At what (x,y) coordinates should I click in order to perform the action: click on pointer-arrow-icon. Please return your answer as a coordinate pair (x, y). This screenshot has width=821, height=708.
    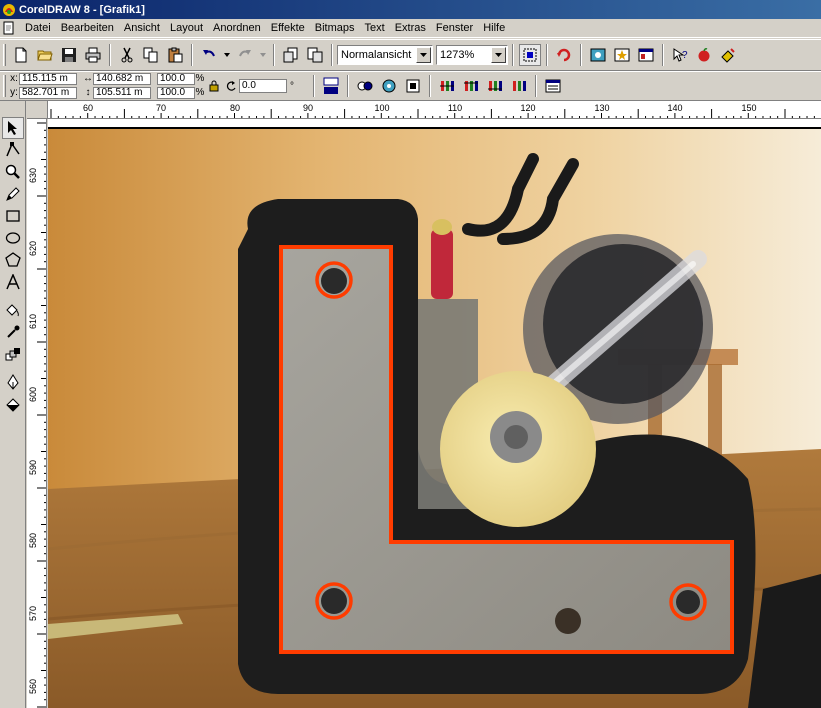
    Looking at the image, I should click on (12, 128).